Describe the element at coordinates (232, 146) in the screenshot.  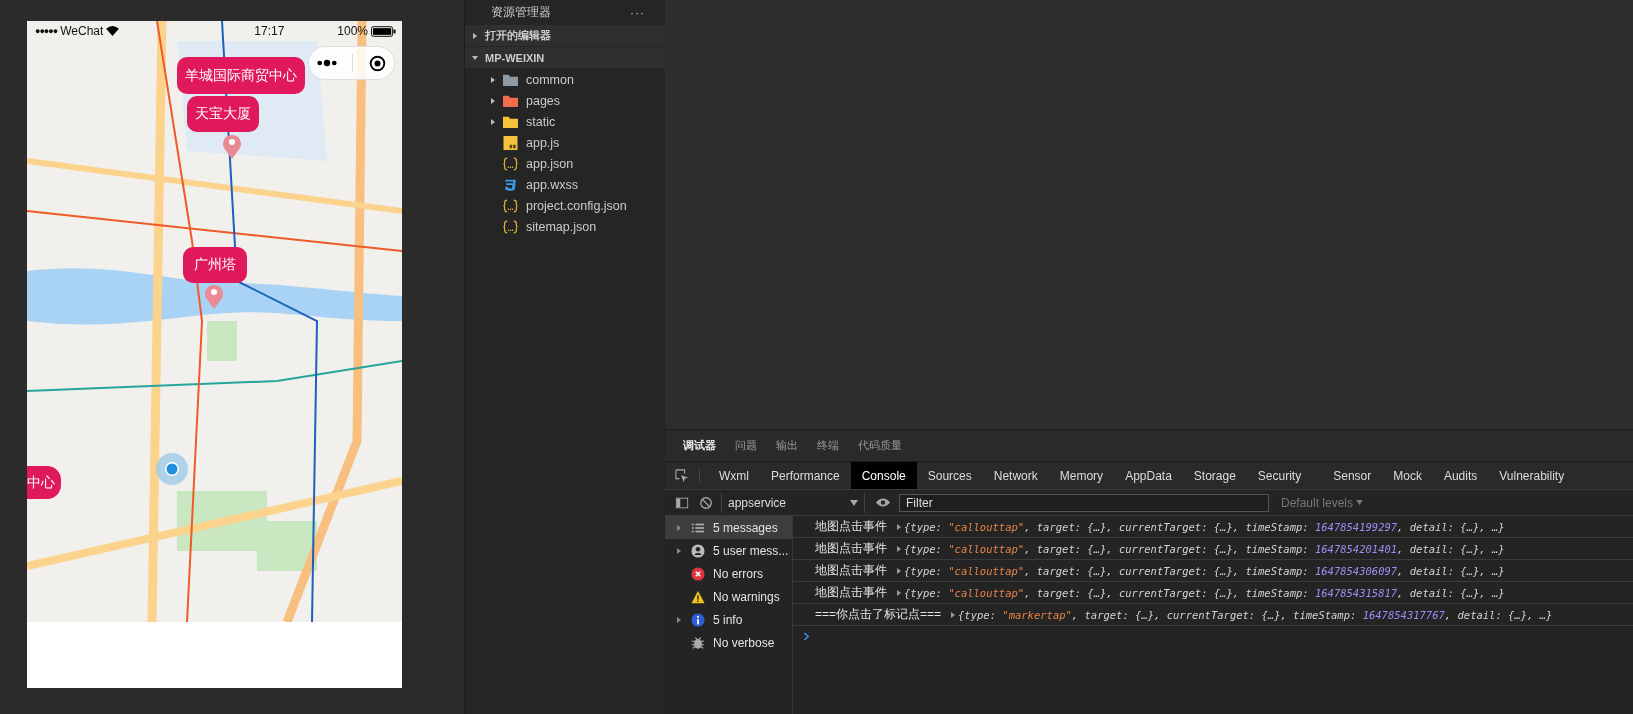
I see `map-pin-icon` at that location.